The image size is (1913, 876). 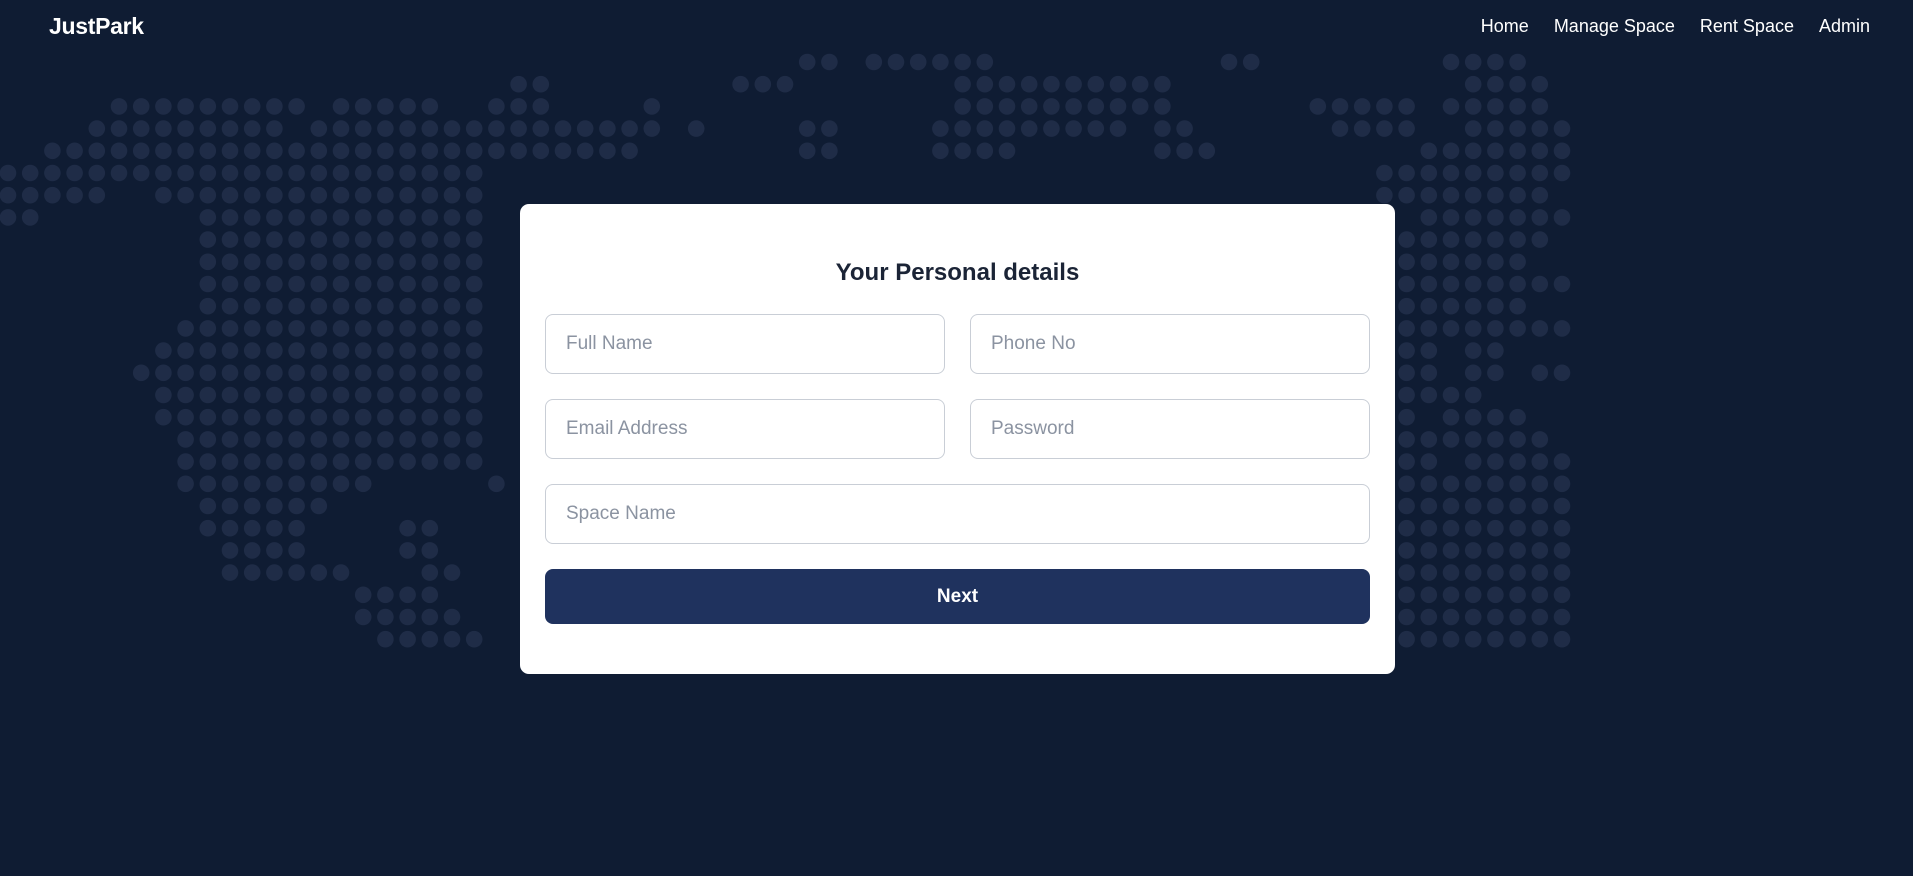 I want to click on full-name-input, so click(x=745, y=344).